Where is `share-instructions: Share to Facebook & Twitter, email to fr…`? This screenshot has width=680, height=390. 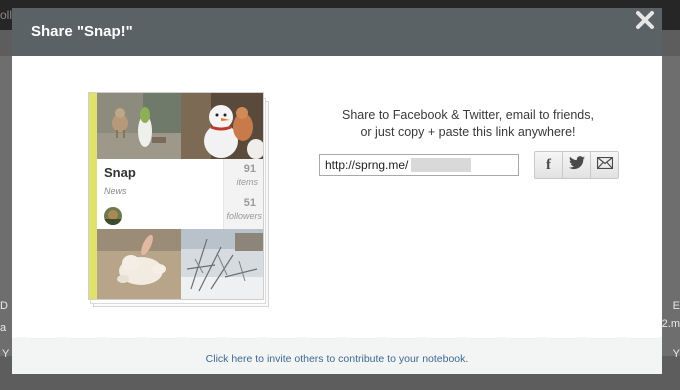 share-instructions: Share to Facebook & Twitter, email to fr… is located at coordinates (468, 124).